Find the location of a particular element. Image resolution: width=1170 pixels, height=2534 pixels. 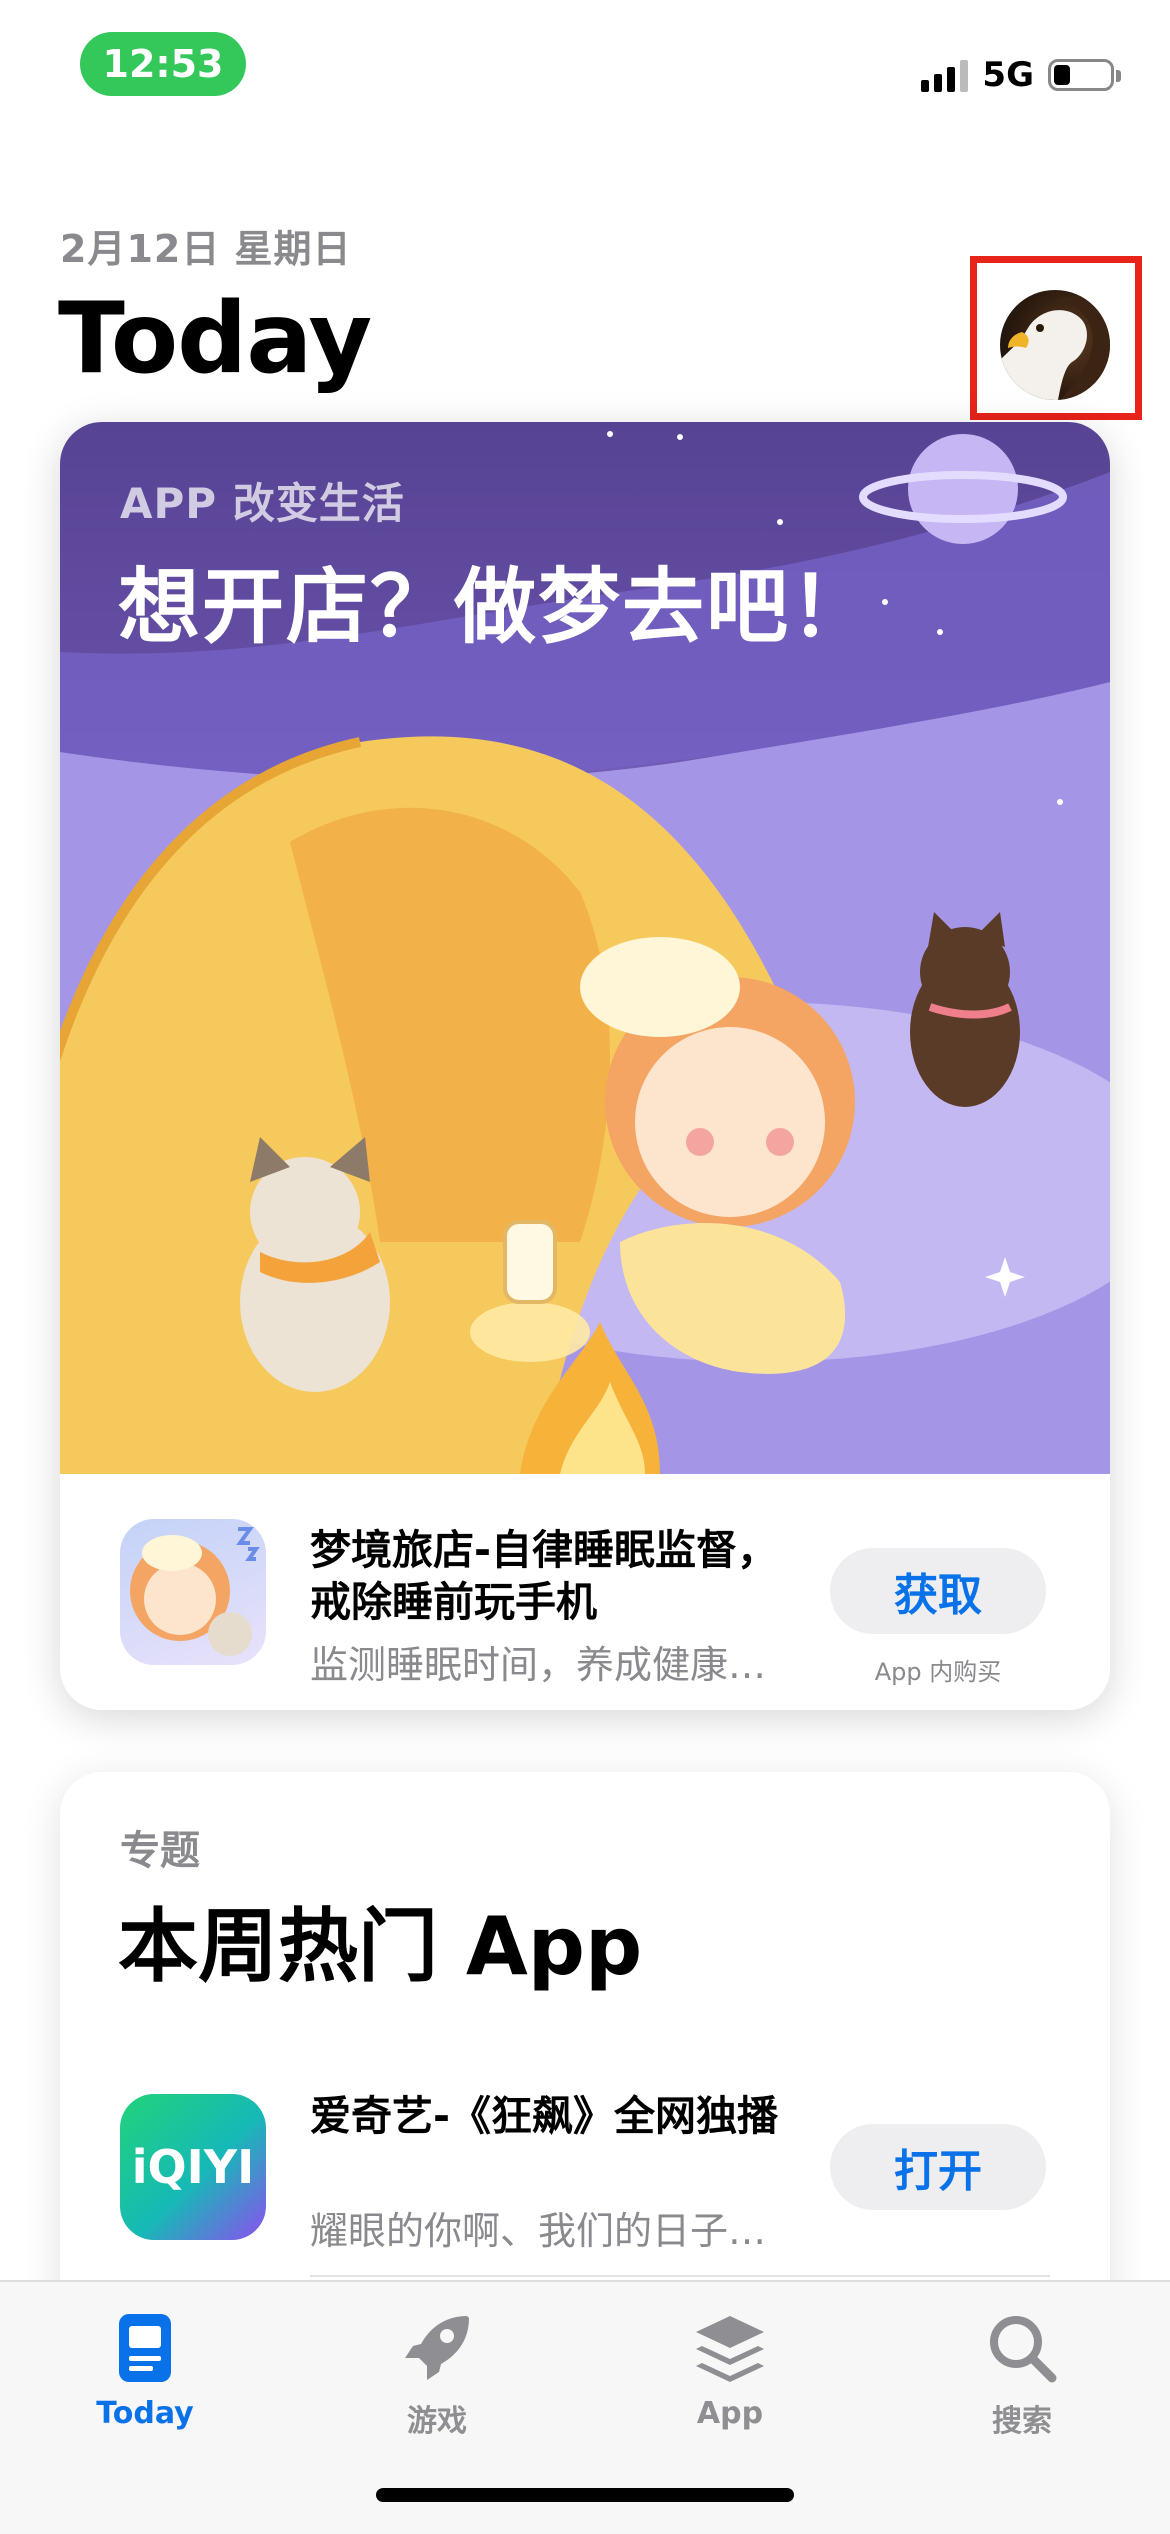

in-app-purchase-note: App 内购买 is located at coordinates (938, 1672).